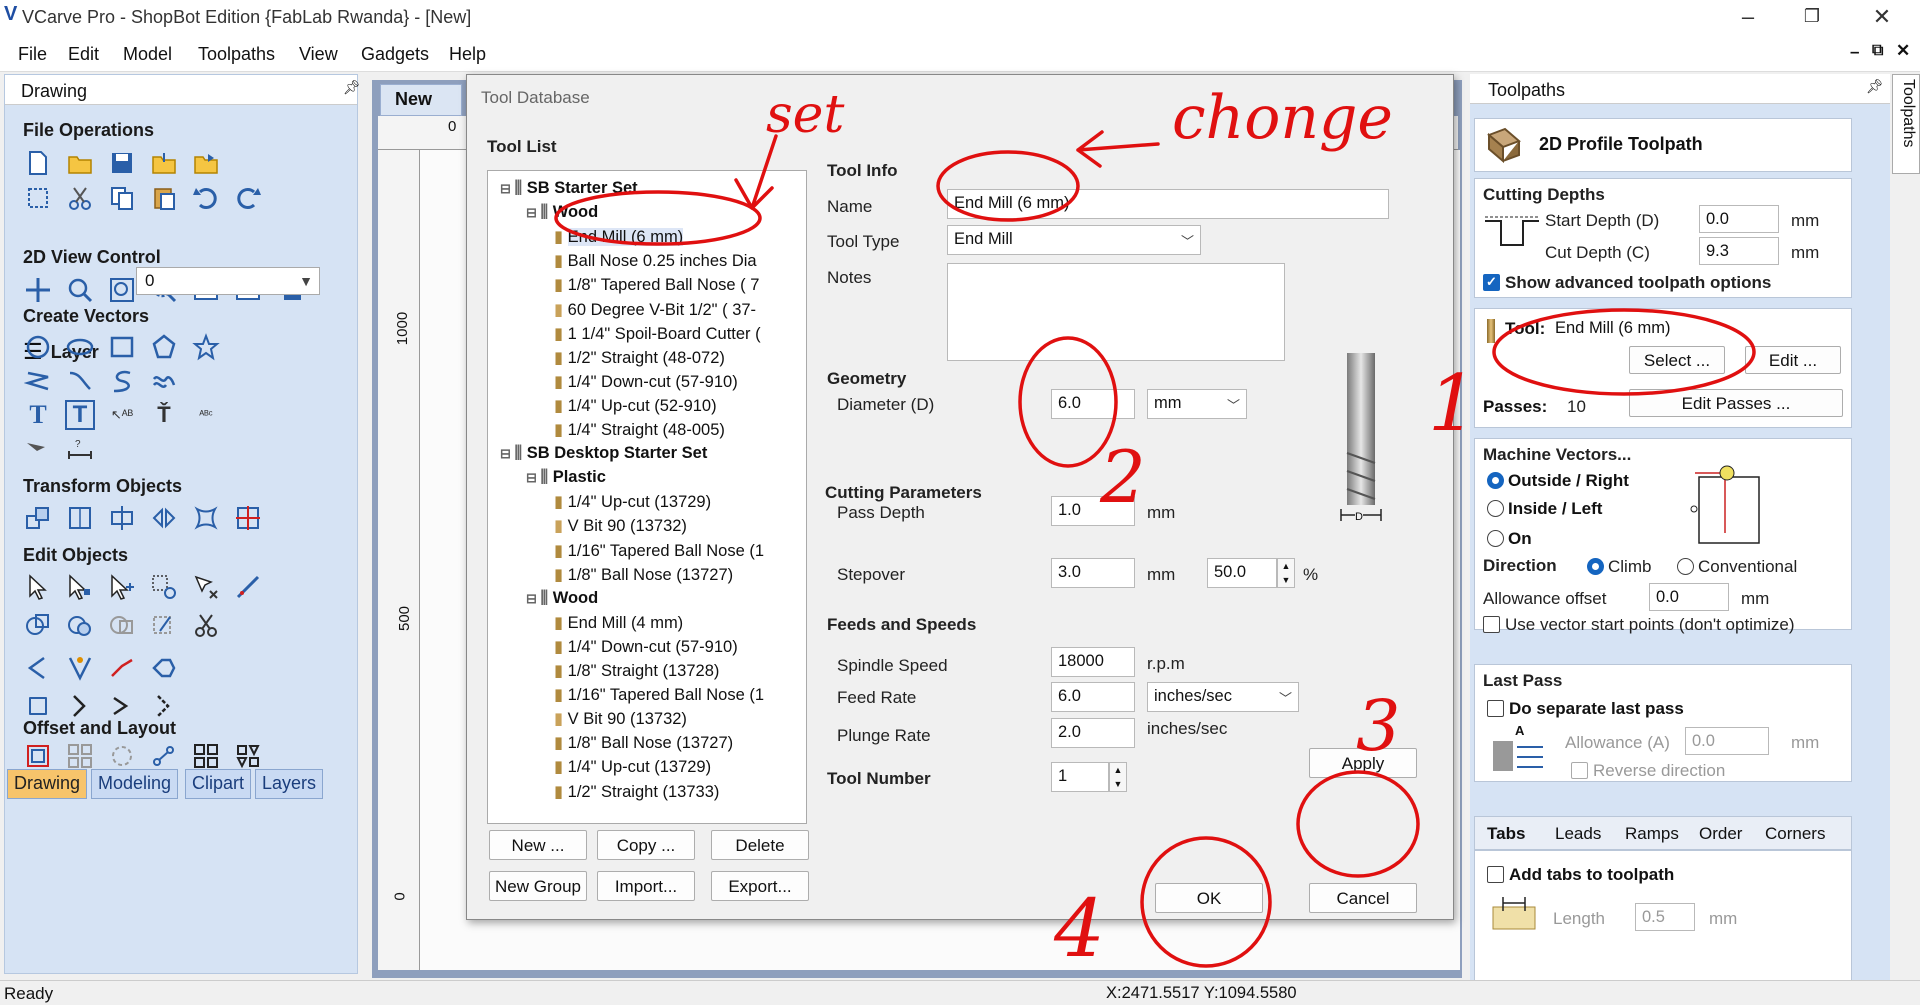 The width and height of the screenshot is (1920, 1005). Describe the element at coordinates (80, 668) in the screenshot. I see `fillet-icon` at that location.